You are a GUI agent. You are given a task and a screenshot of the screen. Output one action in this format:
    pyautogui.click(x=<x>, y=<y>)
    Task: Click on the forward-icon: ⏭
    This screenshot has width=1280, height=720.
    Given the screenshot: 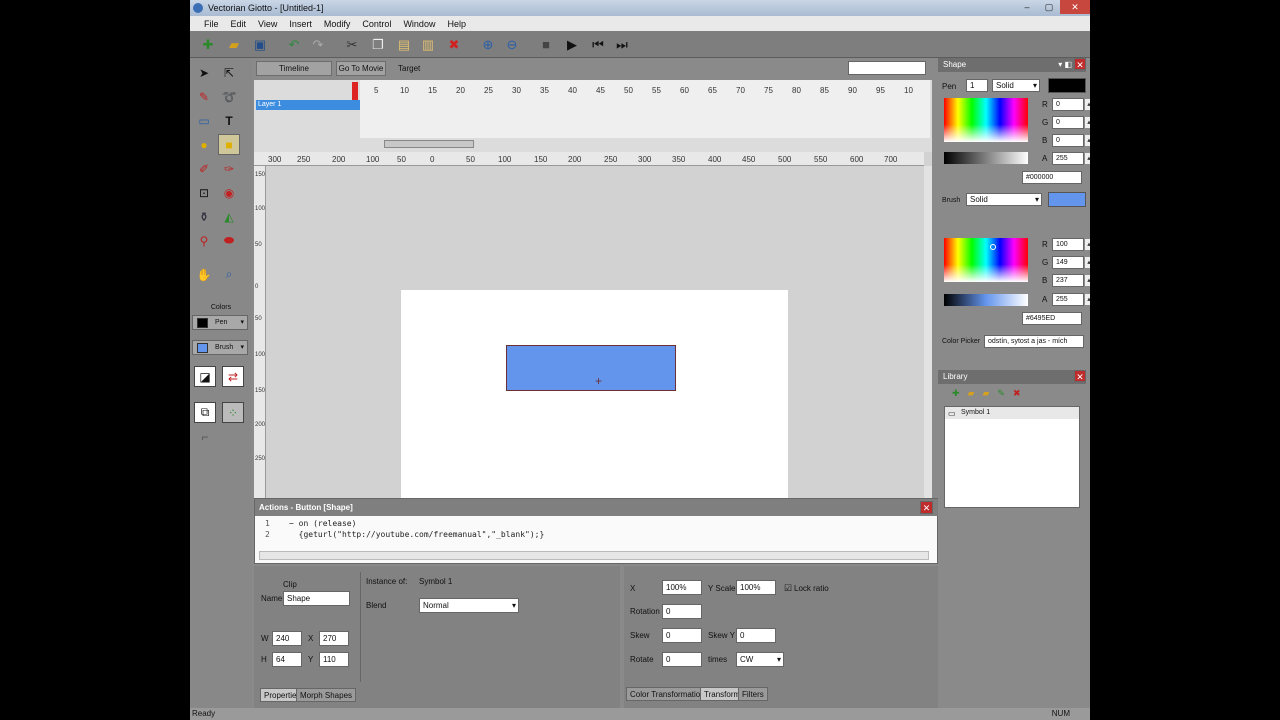 What is the action you would take?
    pyautogui.click(x=622, y=44)
    